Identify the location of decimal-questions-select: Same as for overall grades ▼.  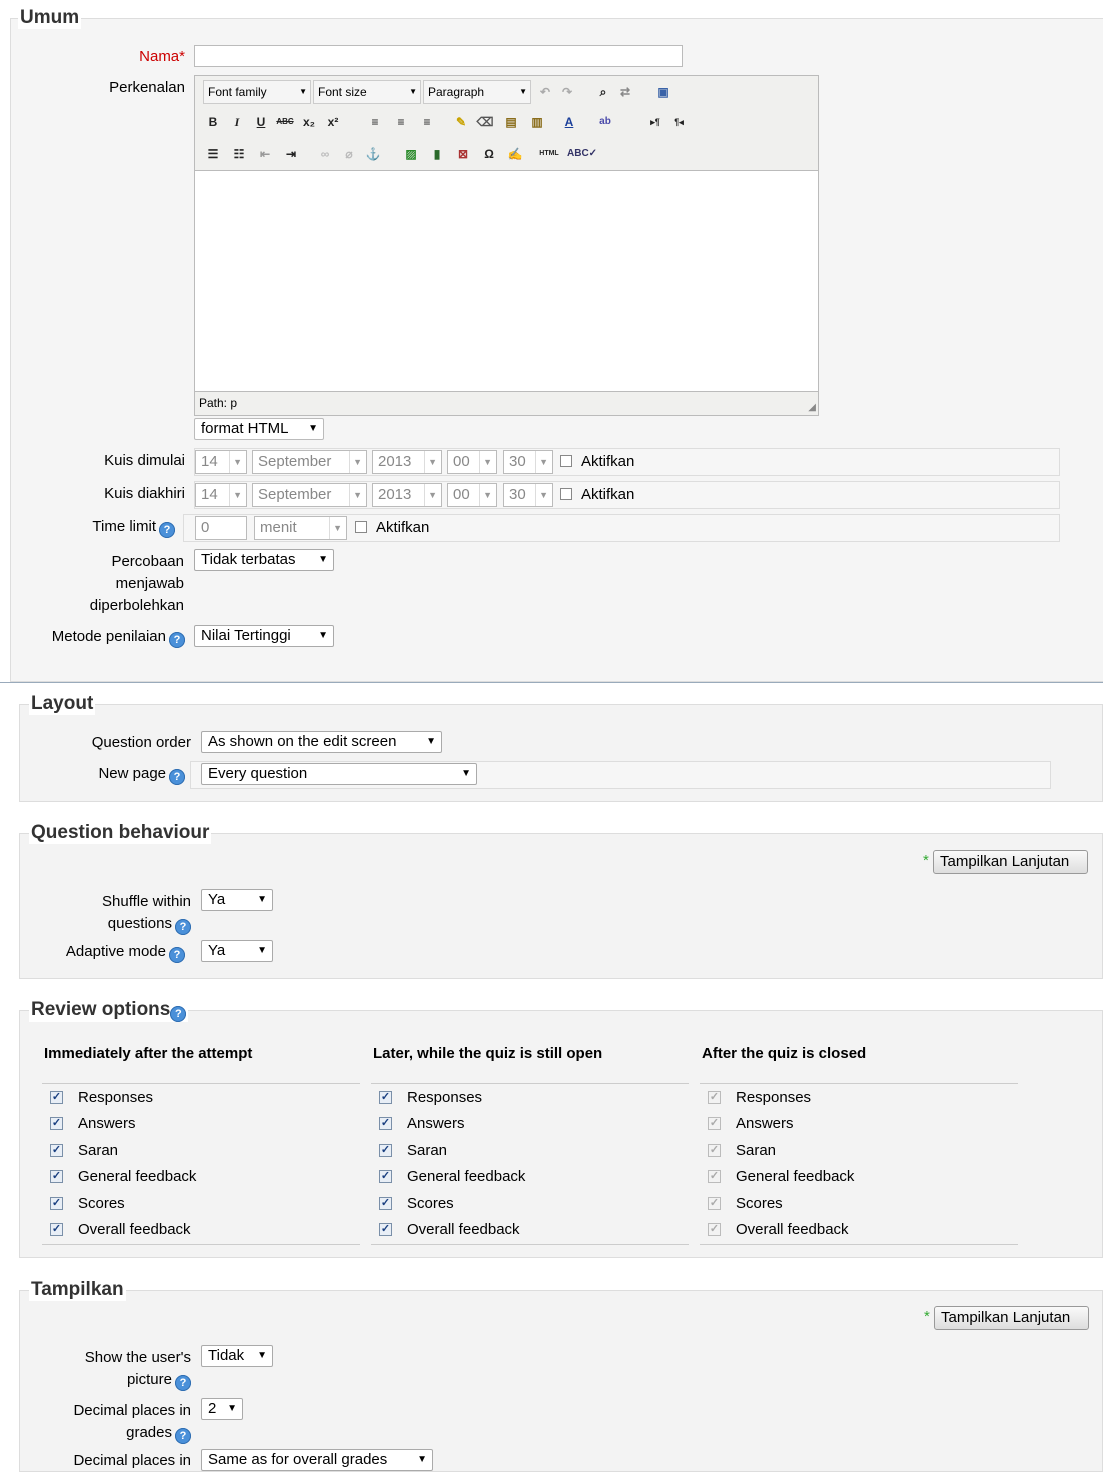
(317, 1460).